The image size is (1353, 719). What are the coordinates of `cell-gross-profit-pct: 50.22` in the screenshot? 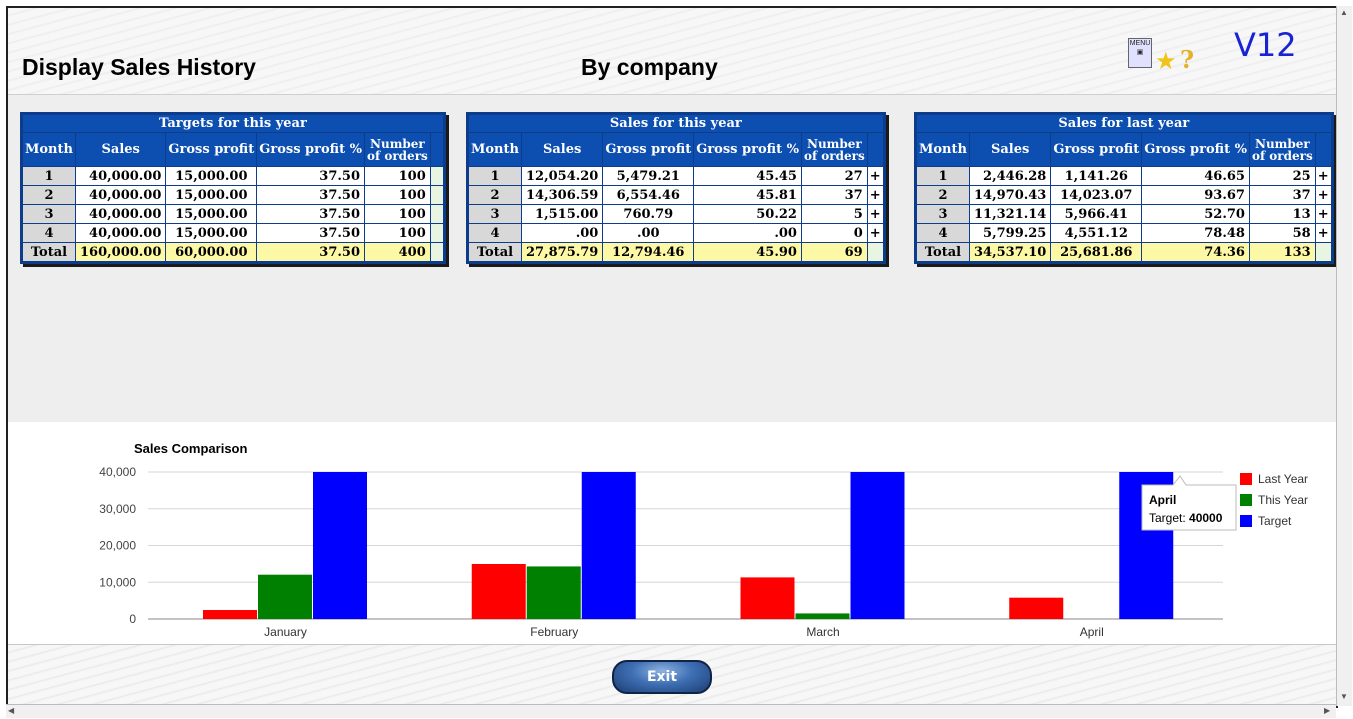 It's located at (747, 214).